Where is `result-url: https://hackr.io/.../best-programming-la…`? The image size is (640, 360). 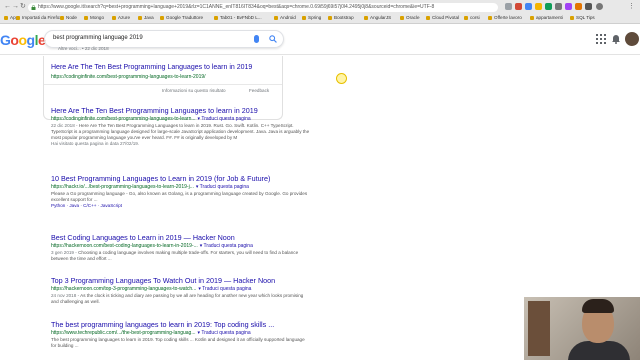
result-url: https://hackr.io/.../best-programming-la… is located at coordinates (181, 187).